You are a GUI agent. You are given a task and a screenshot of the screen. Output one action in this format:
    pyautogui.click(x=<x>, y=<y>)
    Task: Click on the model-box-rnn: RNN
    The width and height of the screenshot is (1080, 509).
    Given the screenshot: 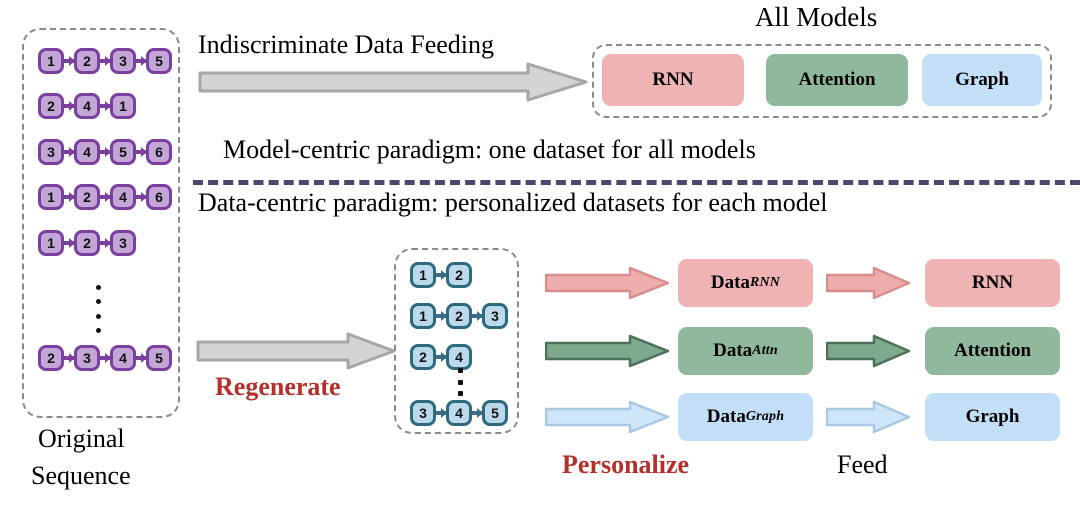 What is the action you would take?
    pyautogui.click(x=992, y=283)
    